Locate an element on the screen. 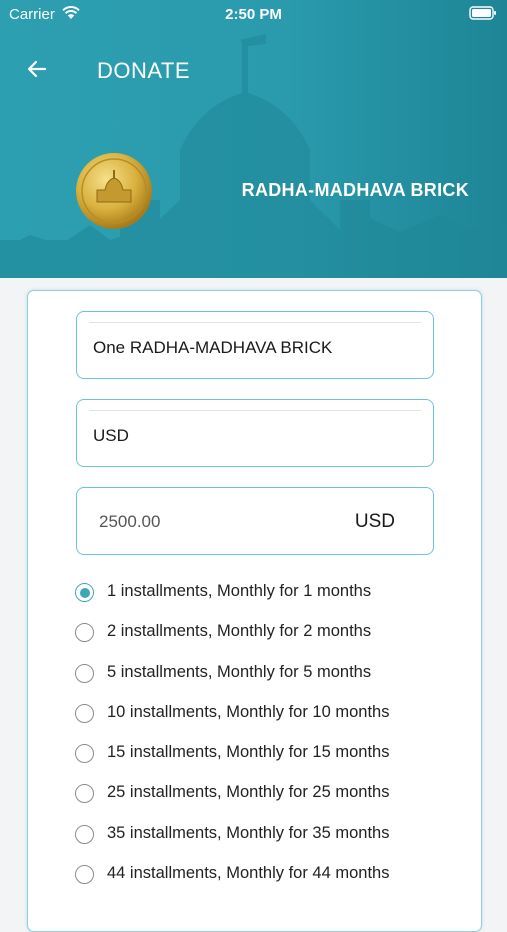  back-arrow-icon is located at coordinates (37, 69).